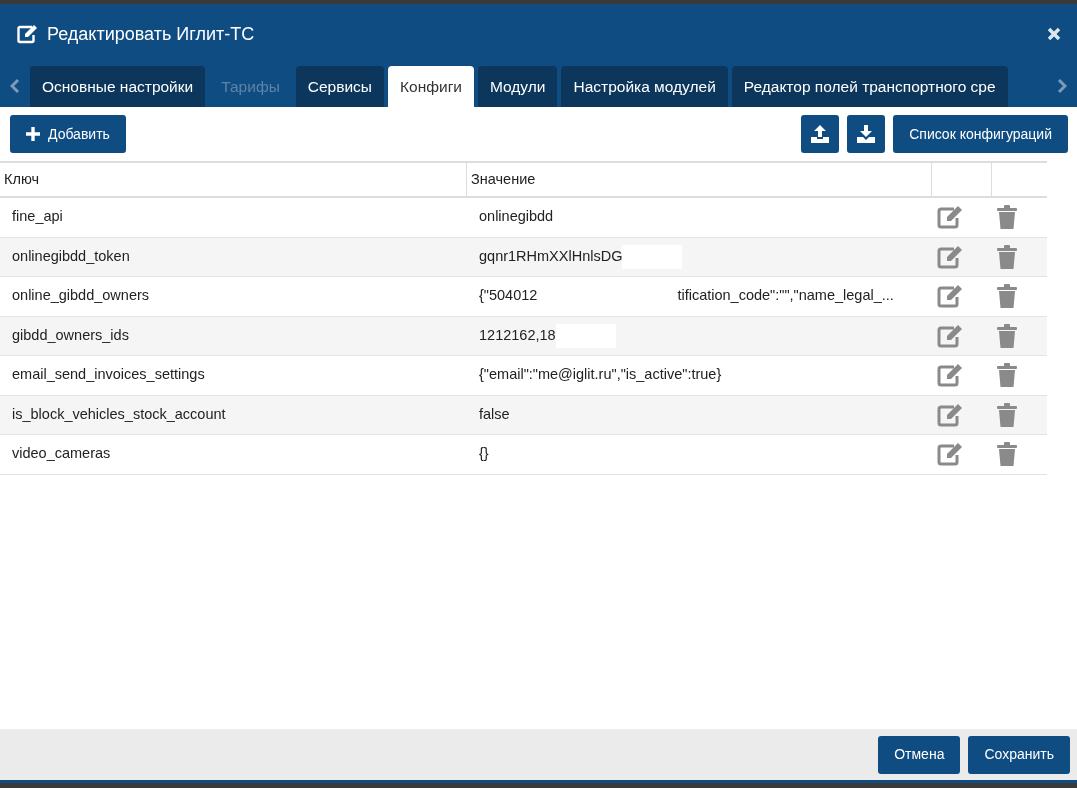  What do you see at coordinates (980, 134) in the screenshot?
I see `config-list-button: Список конфигураций` at bounding box center [980, 134].